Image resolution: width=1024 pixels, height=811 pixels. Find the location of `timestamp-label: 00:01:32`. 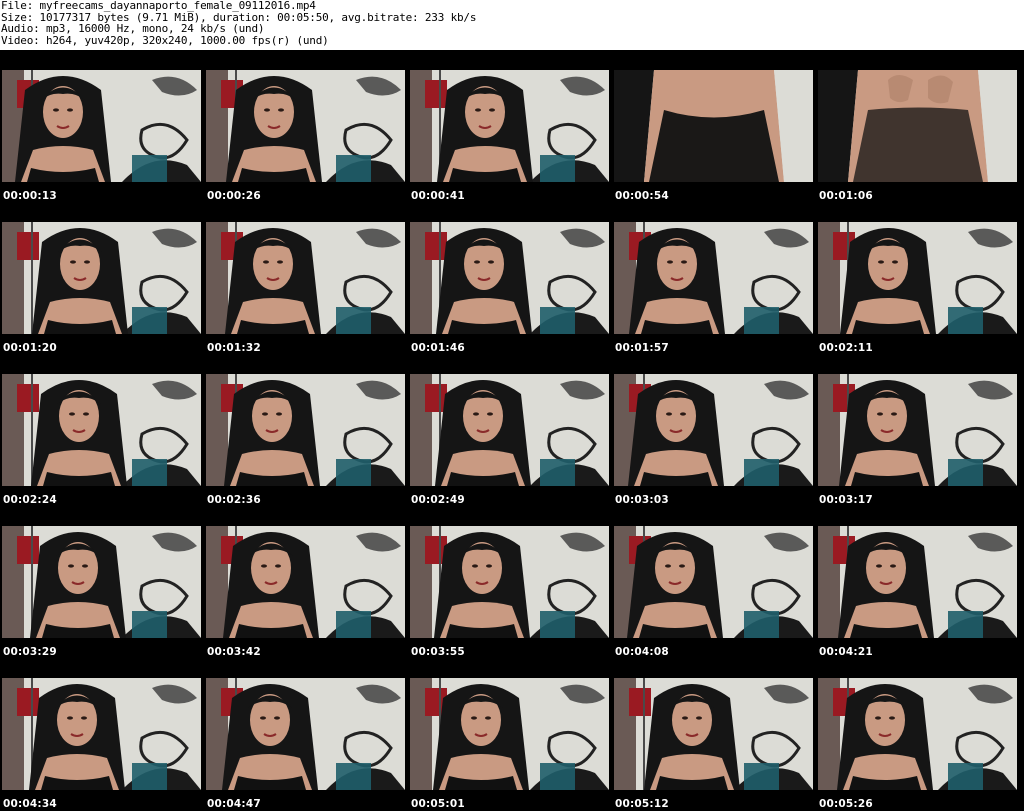

timestamp-label: 00:01:32 is located at coordinates (234, 348).